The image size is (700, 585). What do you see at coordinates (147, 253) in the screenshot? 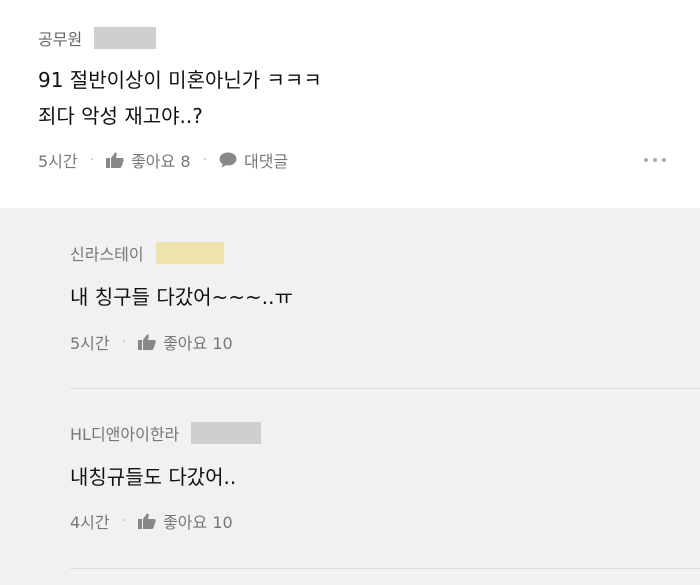
I see `reply-author: 신라스테이` at bounding box center [147, 253].